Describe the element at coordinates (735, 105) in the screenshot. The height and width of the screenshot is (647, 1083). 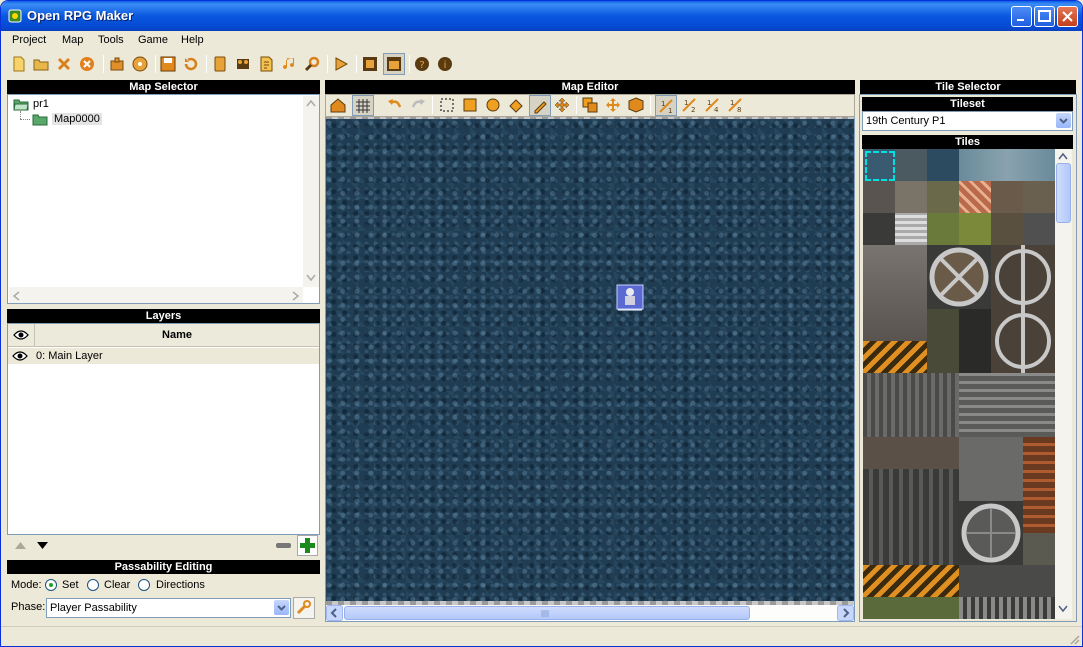
I see `zoom-1-8-icon: 18` at that location.